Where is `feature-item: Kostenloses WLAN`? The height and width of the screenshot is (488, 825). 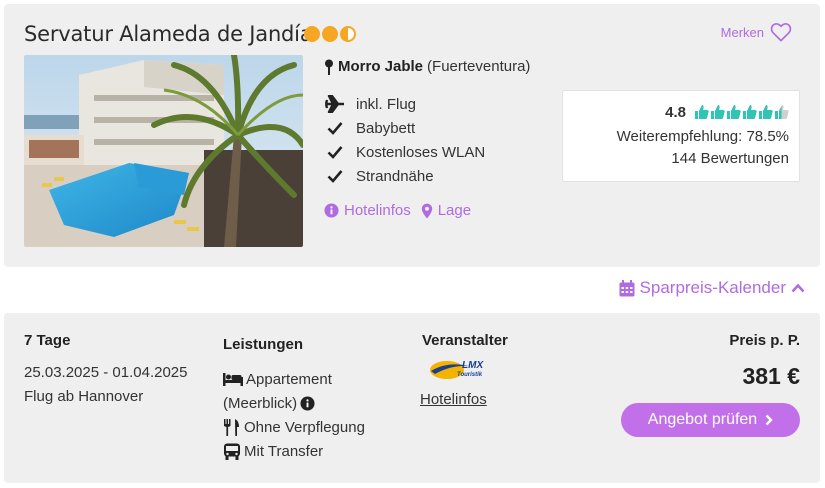
feature-item: Kostenloses WLAN is located at coordinates (404, 152).